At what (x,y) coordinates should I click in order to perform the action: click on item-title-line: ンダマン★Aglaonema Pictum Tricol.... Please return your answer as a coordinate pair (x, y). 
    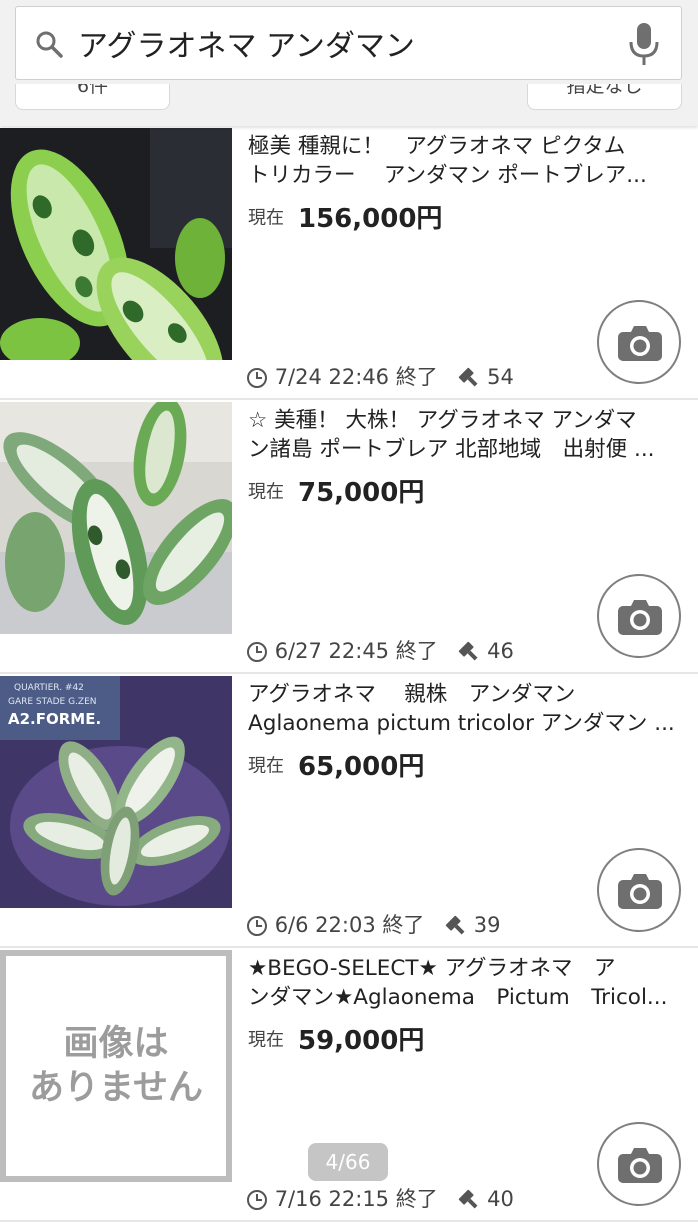
    Looking at the image, I should click on (458, 997).